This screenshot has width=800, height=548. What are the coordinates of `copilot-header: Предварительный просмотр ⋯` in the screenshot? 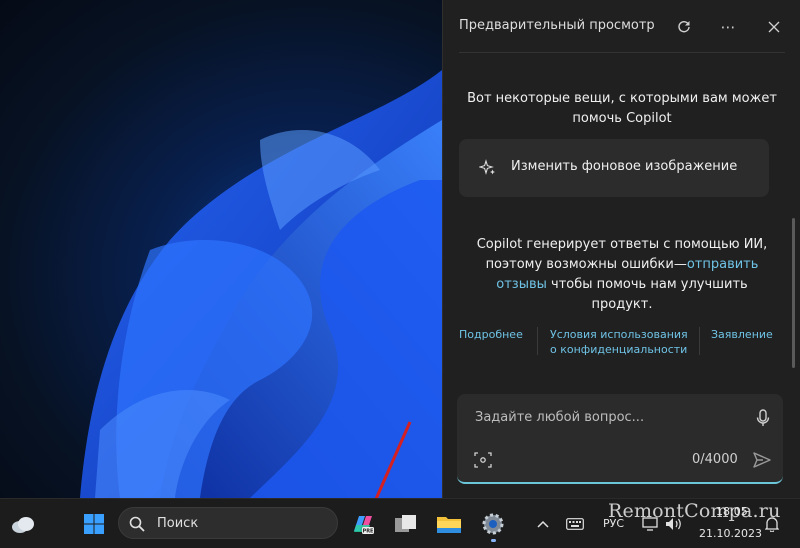 It's located at (621, 27).